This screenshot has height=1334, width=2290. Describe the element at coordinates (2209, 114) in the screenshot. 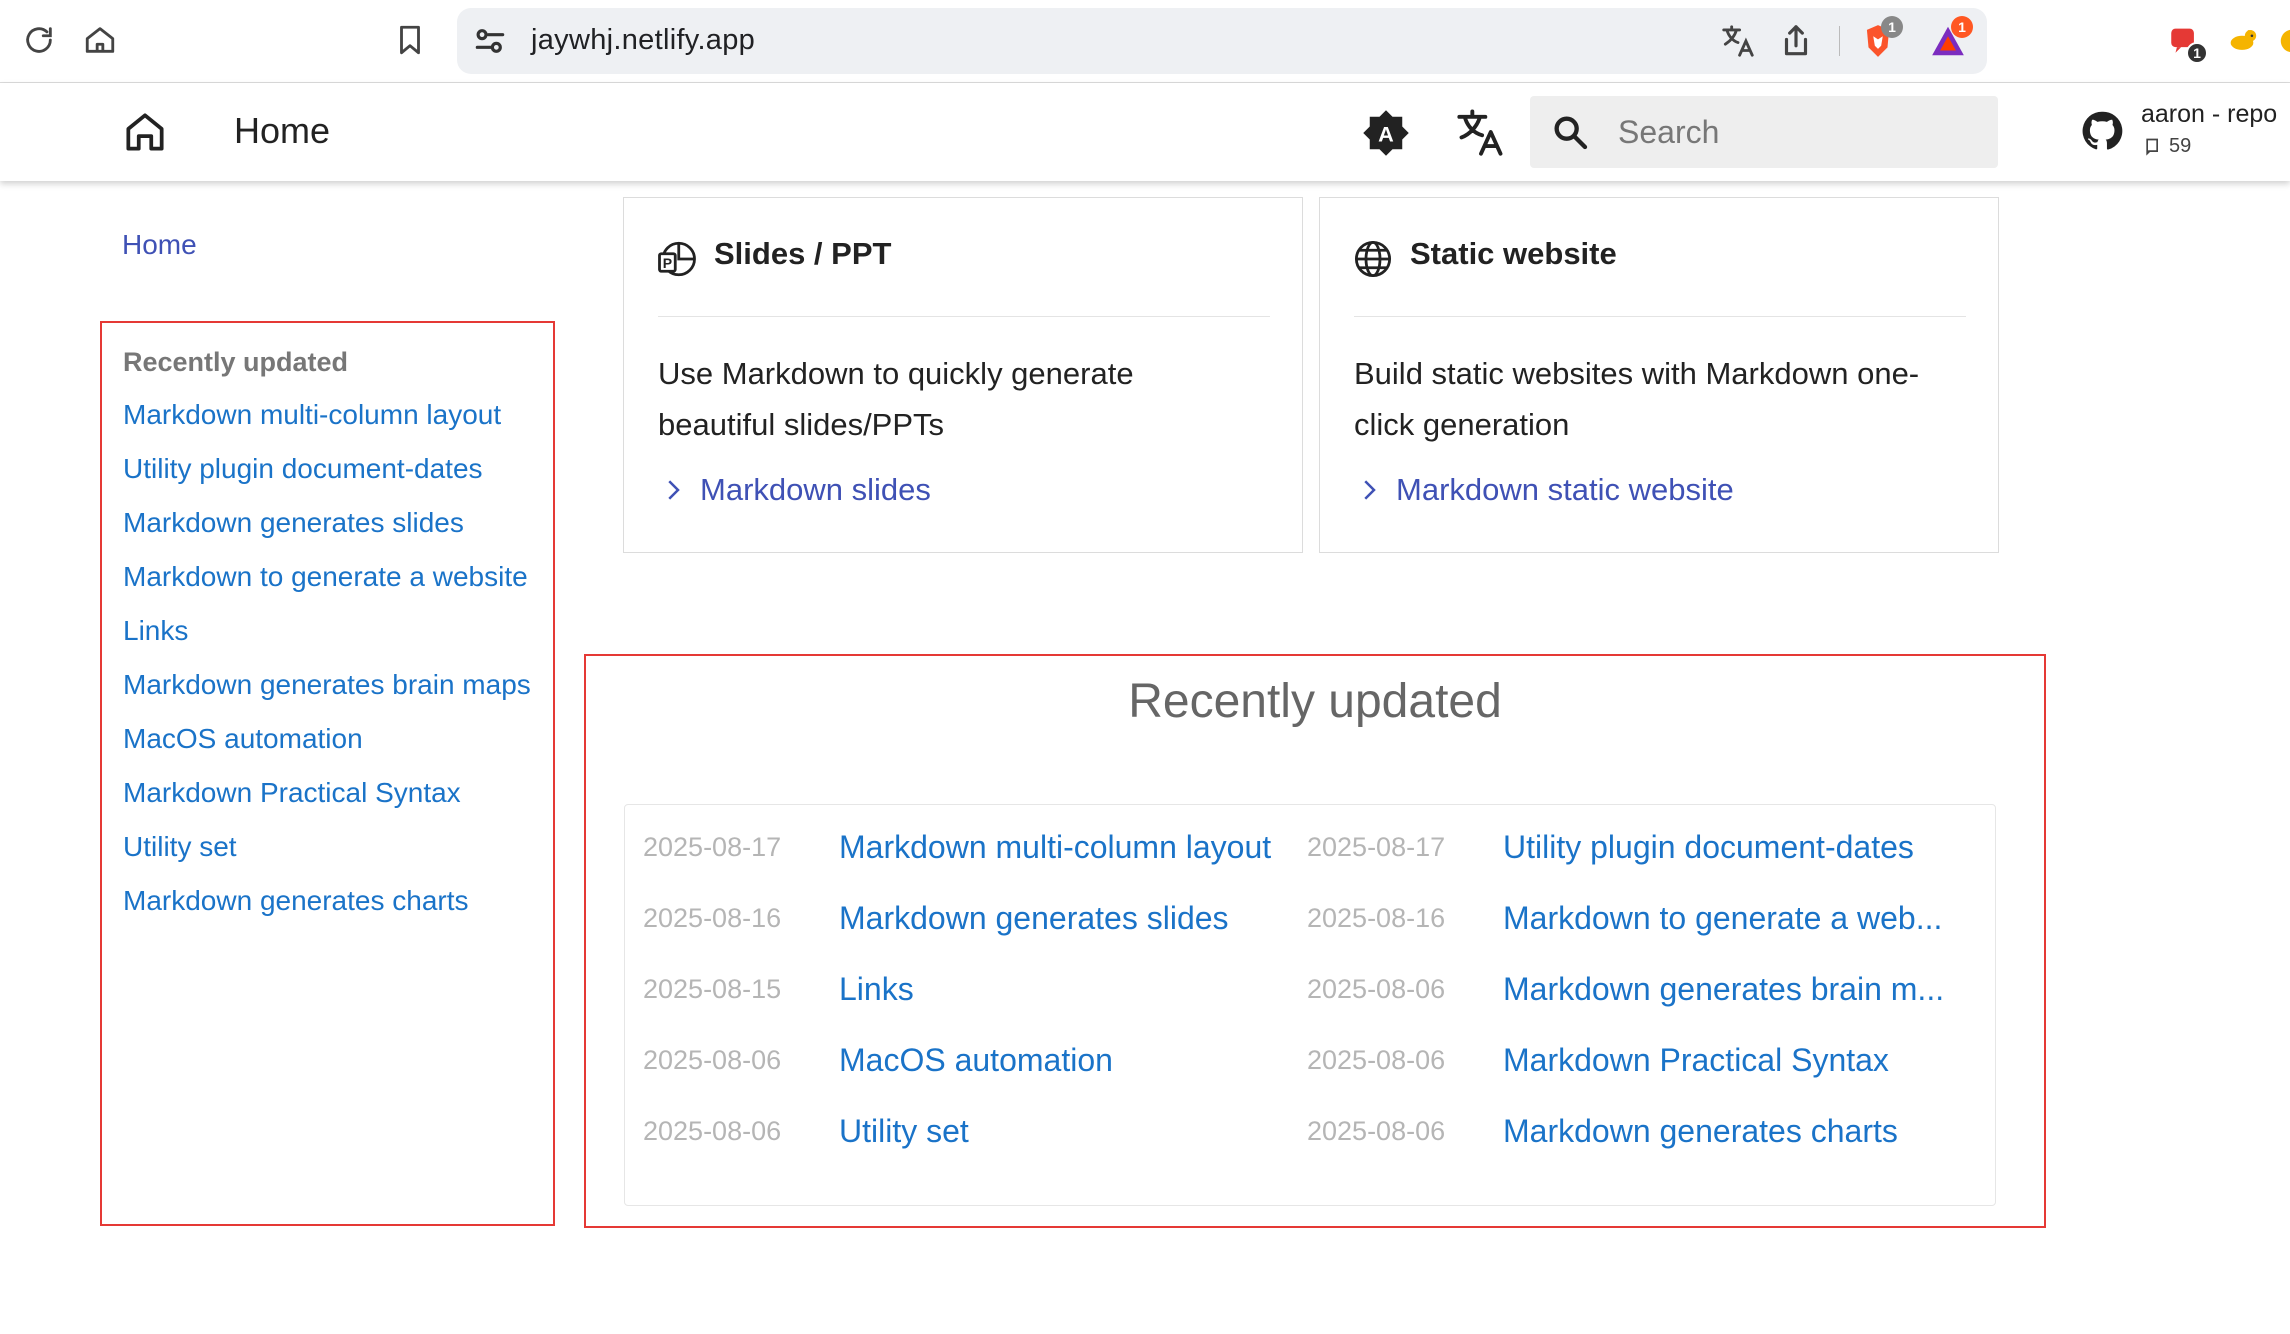

I see `repo-name: aaron - repo` at that location.